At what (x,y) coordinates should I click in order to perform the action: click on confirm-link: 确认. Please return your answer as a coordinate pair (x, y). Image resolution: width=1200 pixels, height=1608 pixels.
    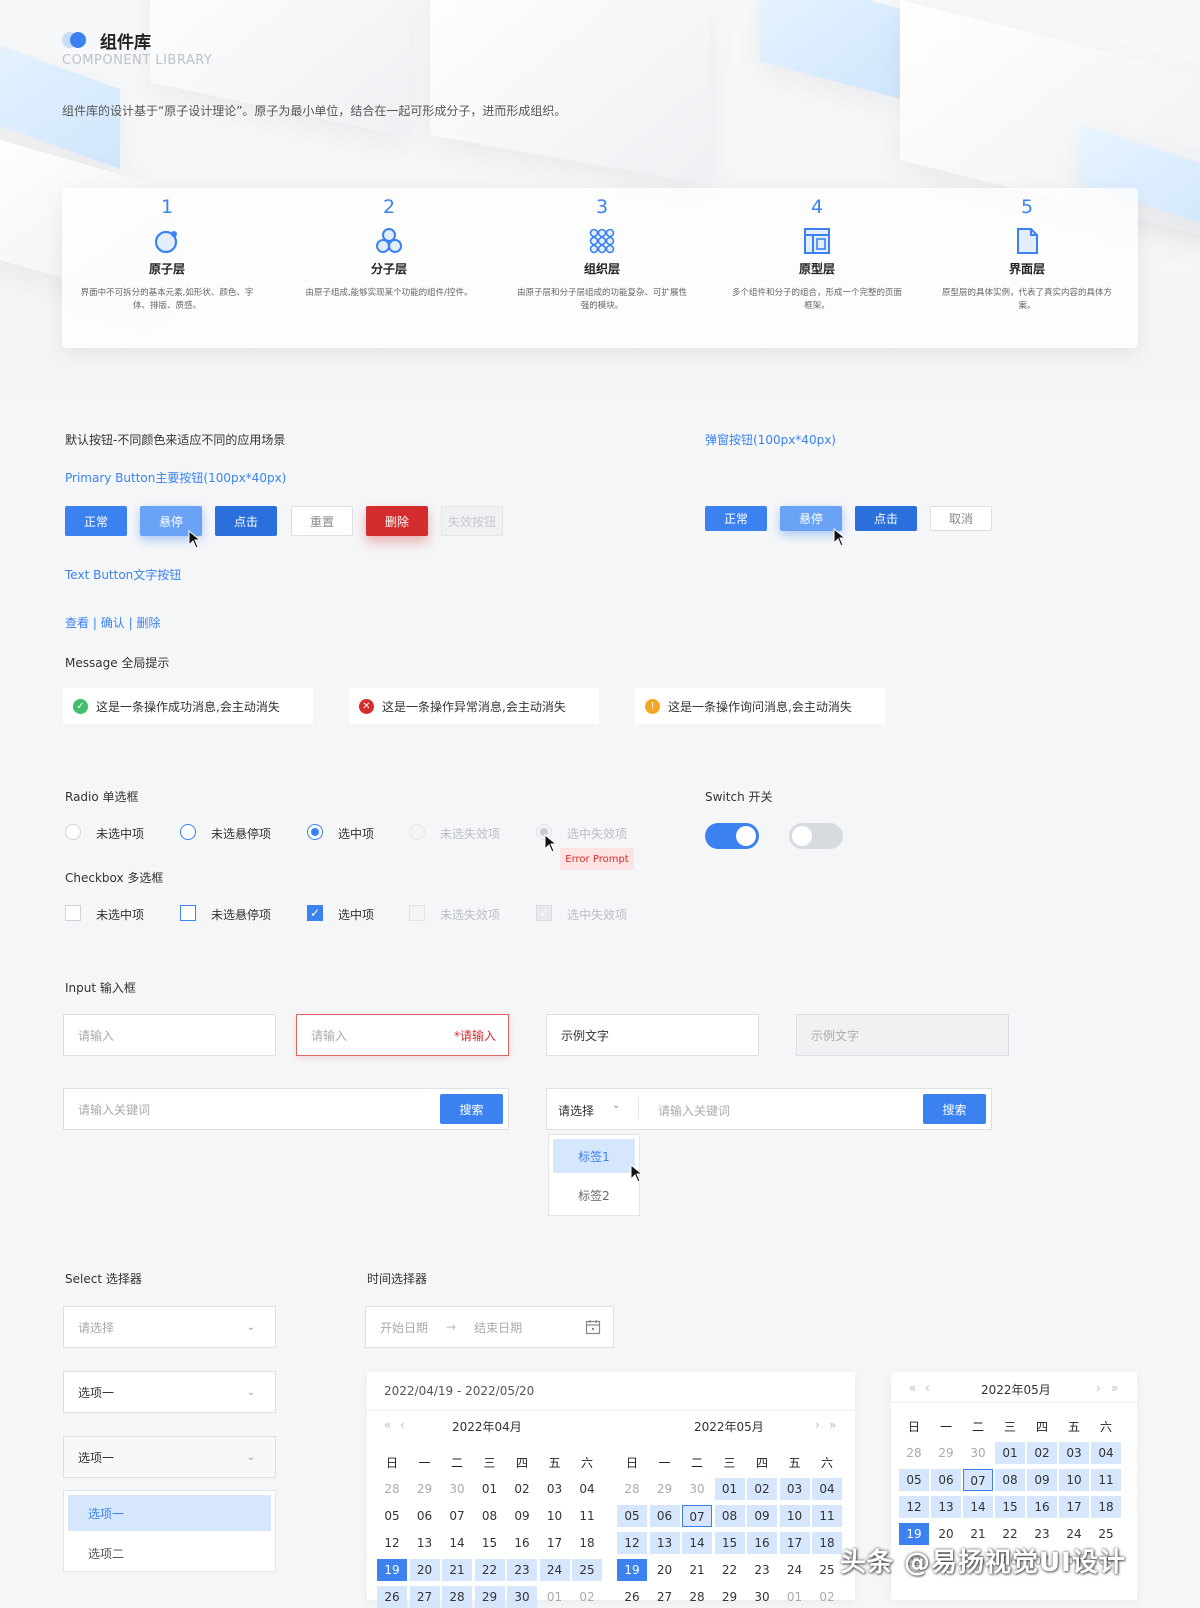
    Looking at the image, I should click on (113, 623).